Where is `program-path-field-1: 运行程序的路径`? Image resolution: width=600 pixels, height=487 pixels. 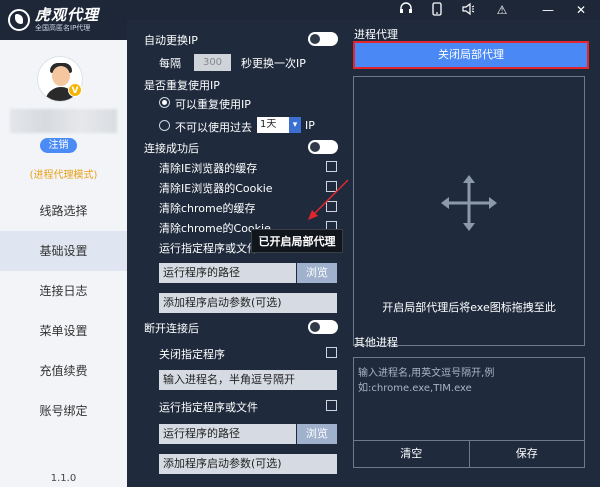 program-path-field-1: 运行程序的路径 is located at coordinates (227, 273).